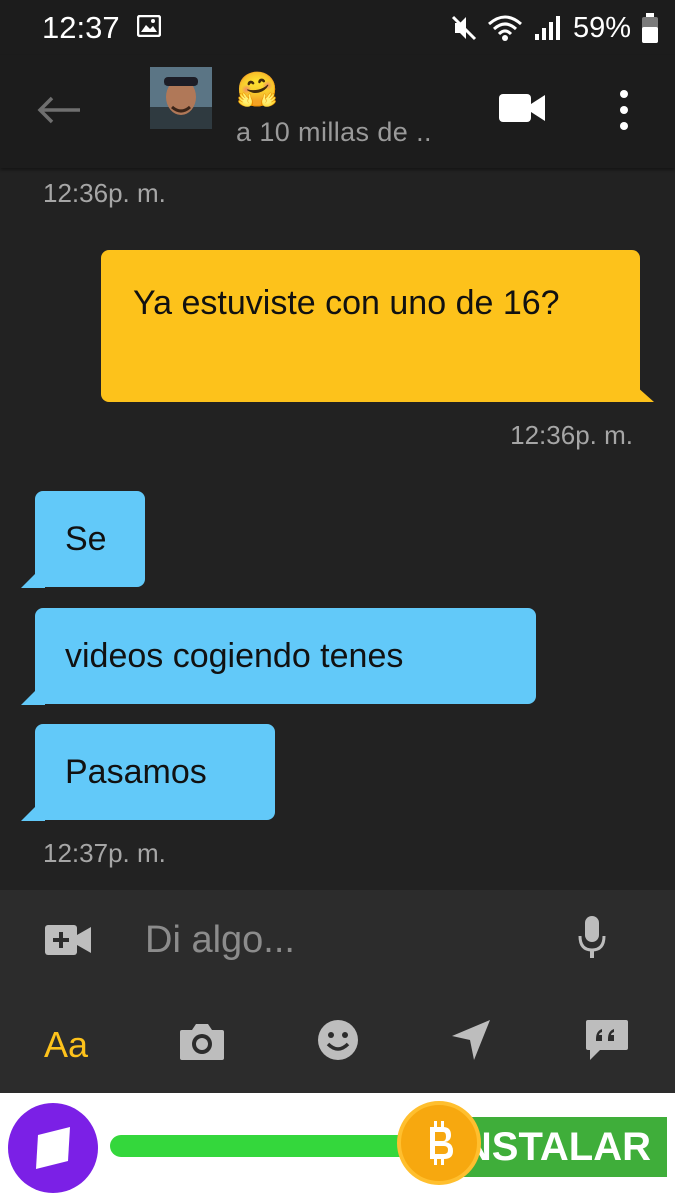 The width and height of the screenshot is (675, 1200). Describe the element at coordinates (547, 28) in the screenshot. I see `signal-icon` at that location.